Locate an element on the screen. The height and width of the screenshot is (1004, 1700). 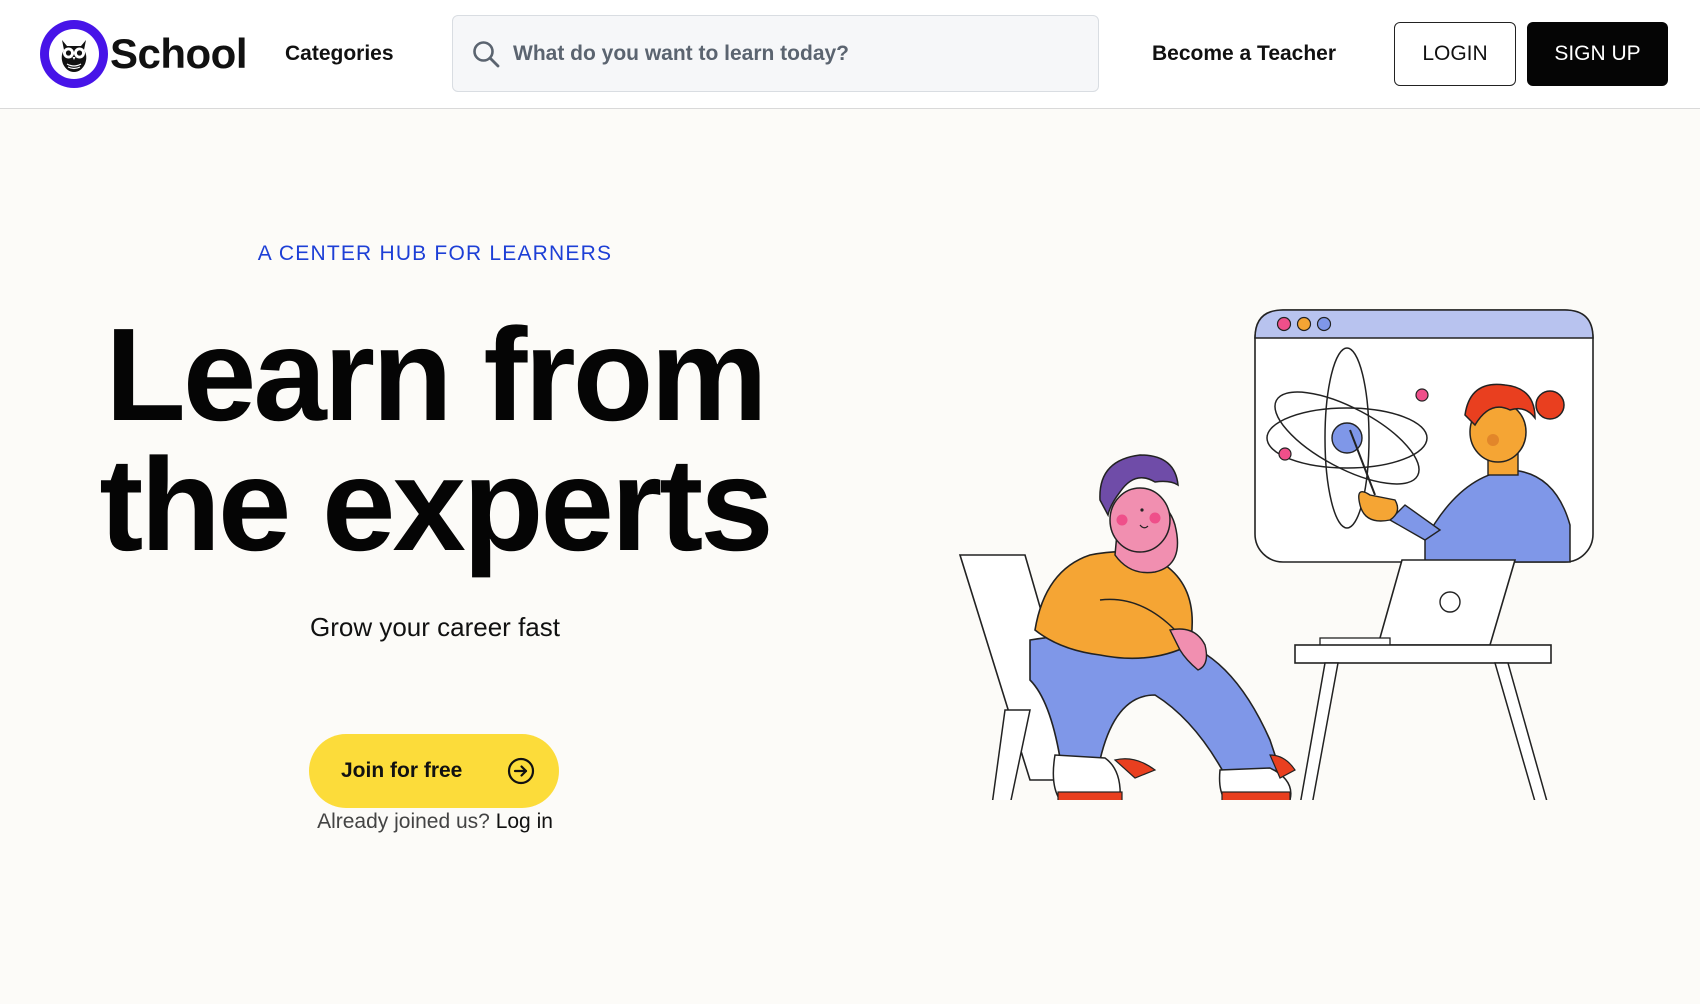
login-link: Log in is located at coordinates (524, 821).